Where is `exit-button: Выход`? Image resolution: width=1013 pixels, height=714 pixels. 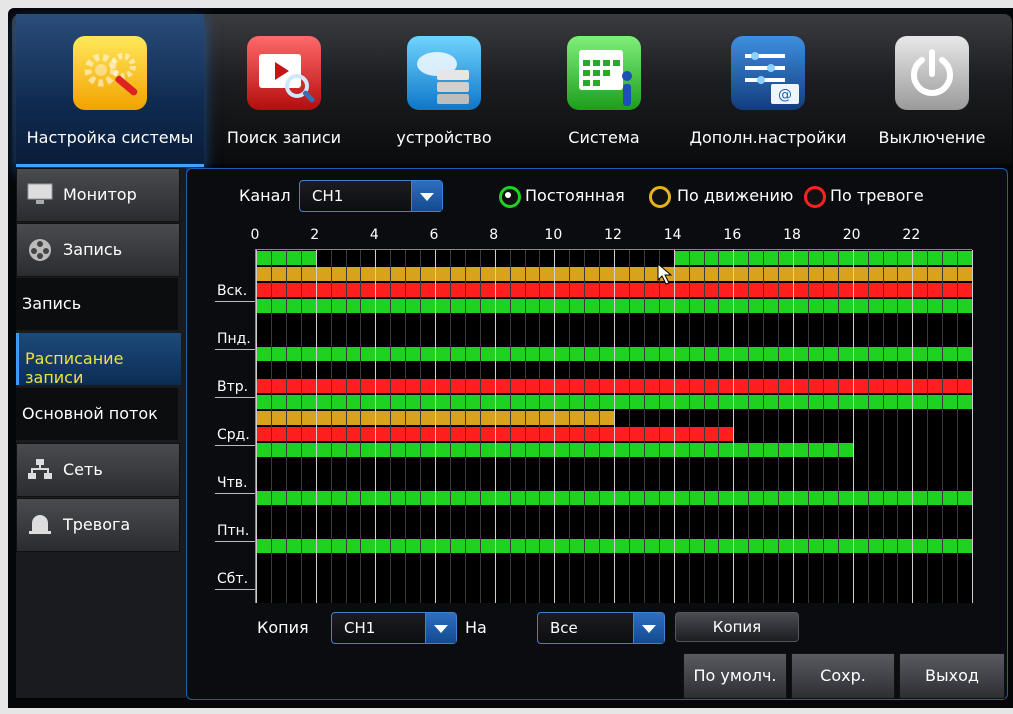
exit-button: Выход is located at coordinates (952, 676).